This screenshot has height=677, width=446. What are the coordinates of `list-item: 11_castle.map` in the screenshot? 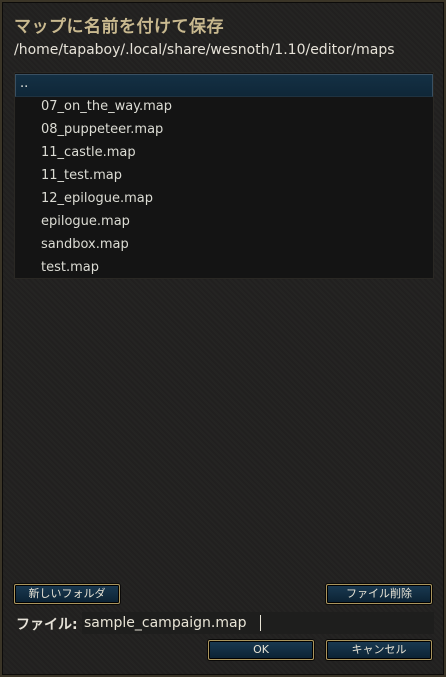 It's located at (224, 152).